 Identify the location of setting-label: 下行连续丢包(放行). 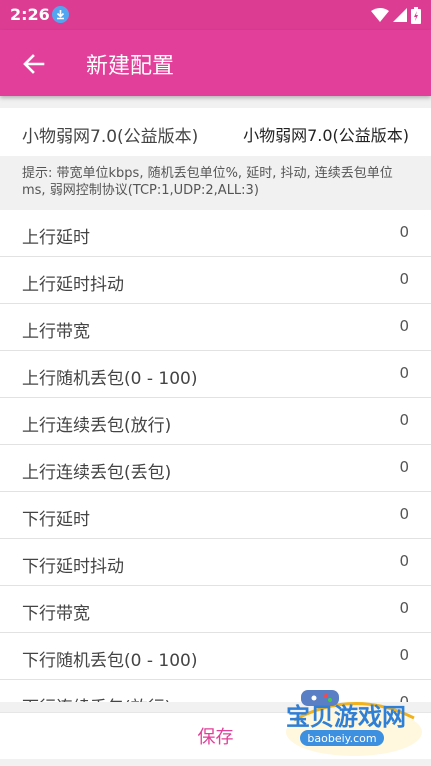
(96, 697).